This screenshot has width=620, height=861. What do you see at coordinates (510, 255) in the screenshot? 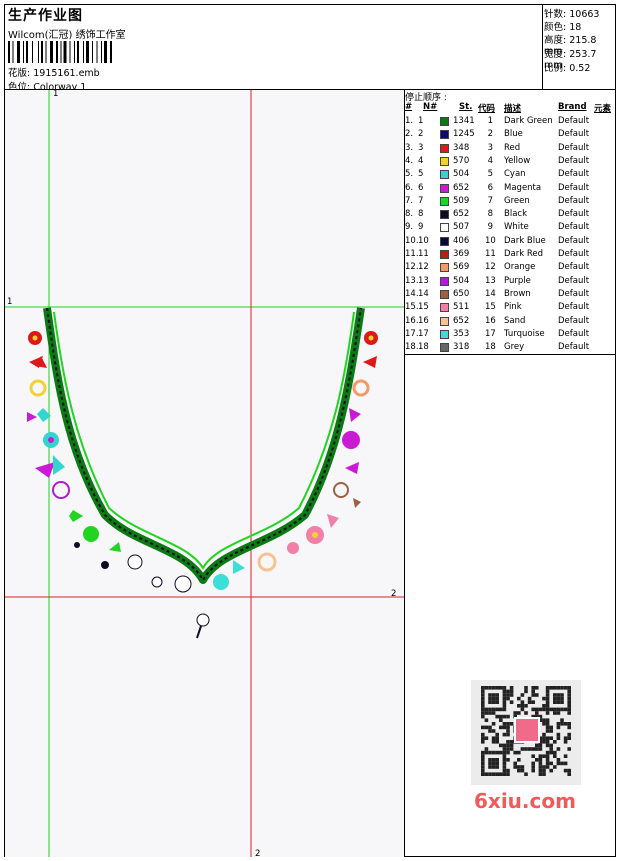
I see `table-row: 11. 11 369 11 Dark Red Default` at bounding box center [510, 255].